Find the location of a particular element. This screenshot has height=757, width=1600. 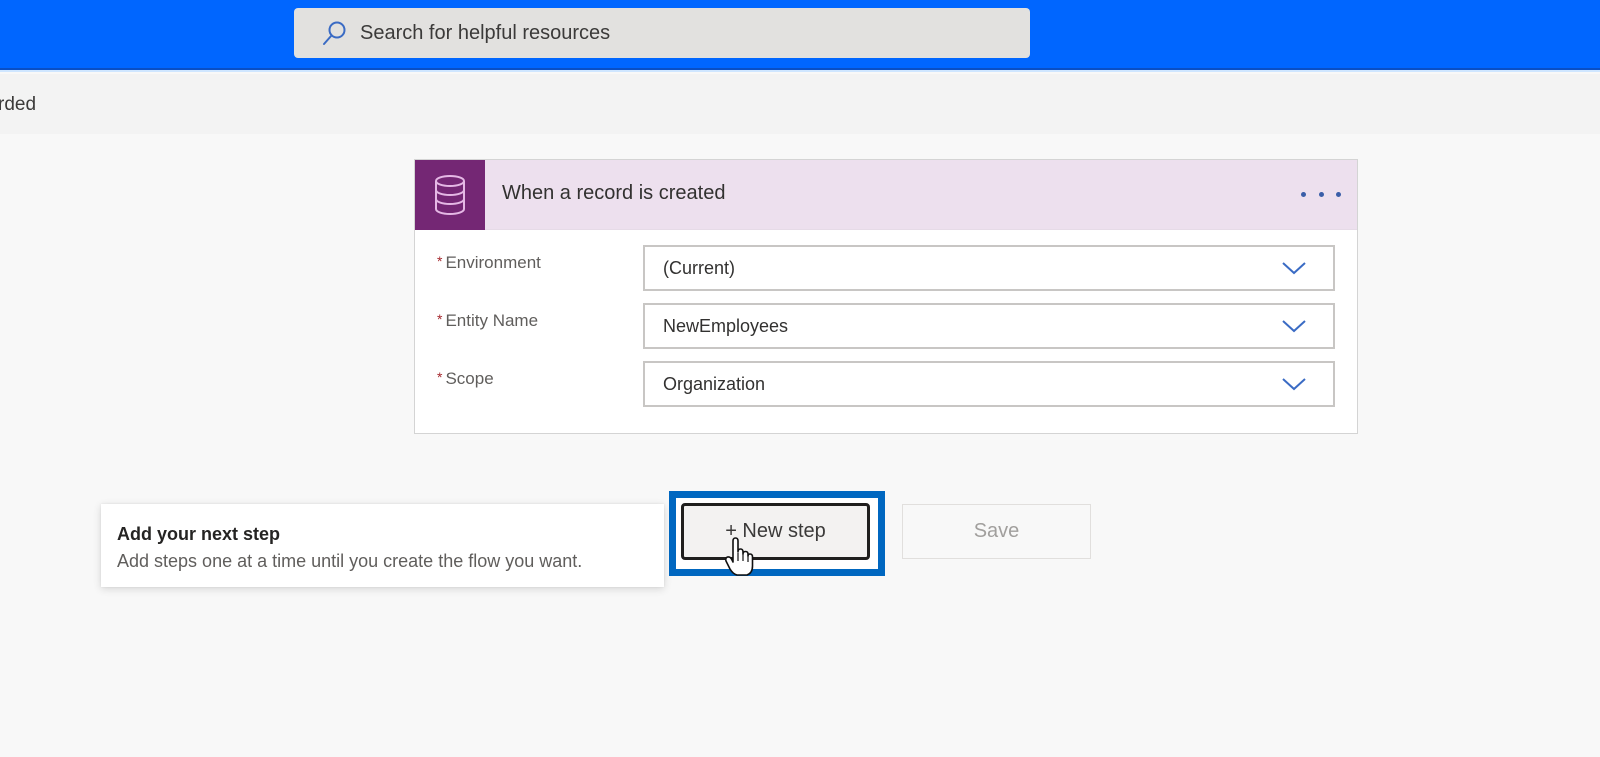

connector-icon-box is located at coordinates (450, 195).